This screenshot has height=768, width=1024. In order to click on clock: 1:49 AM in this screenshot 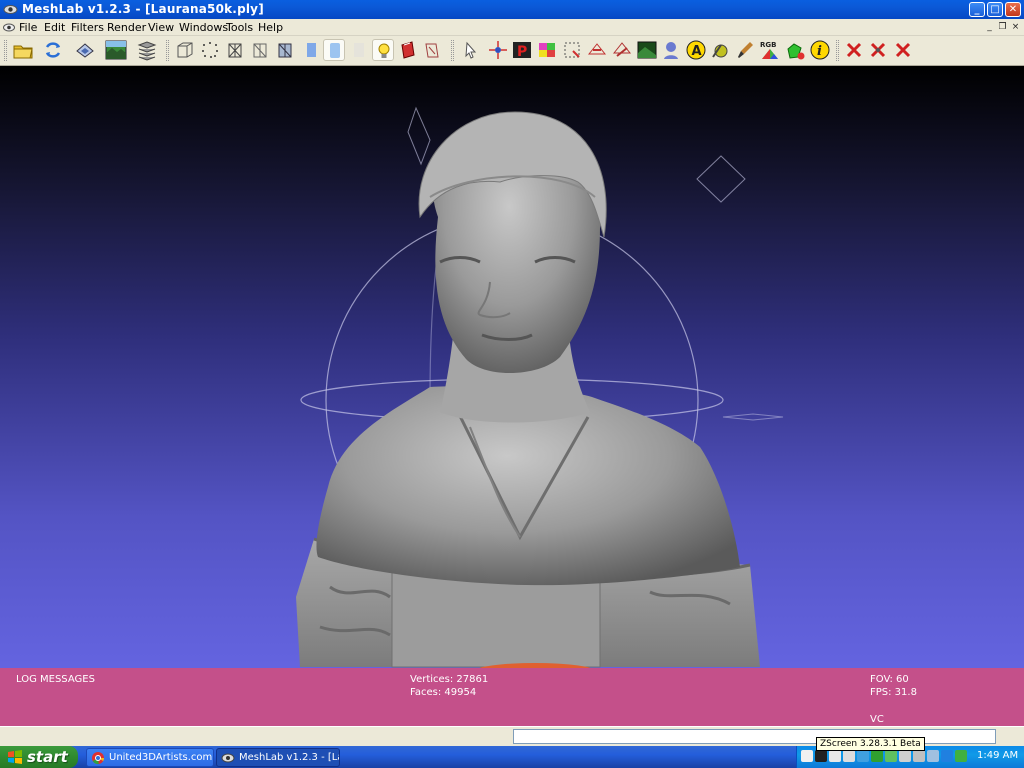, I will do `click(997, 755)`.